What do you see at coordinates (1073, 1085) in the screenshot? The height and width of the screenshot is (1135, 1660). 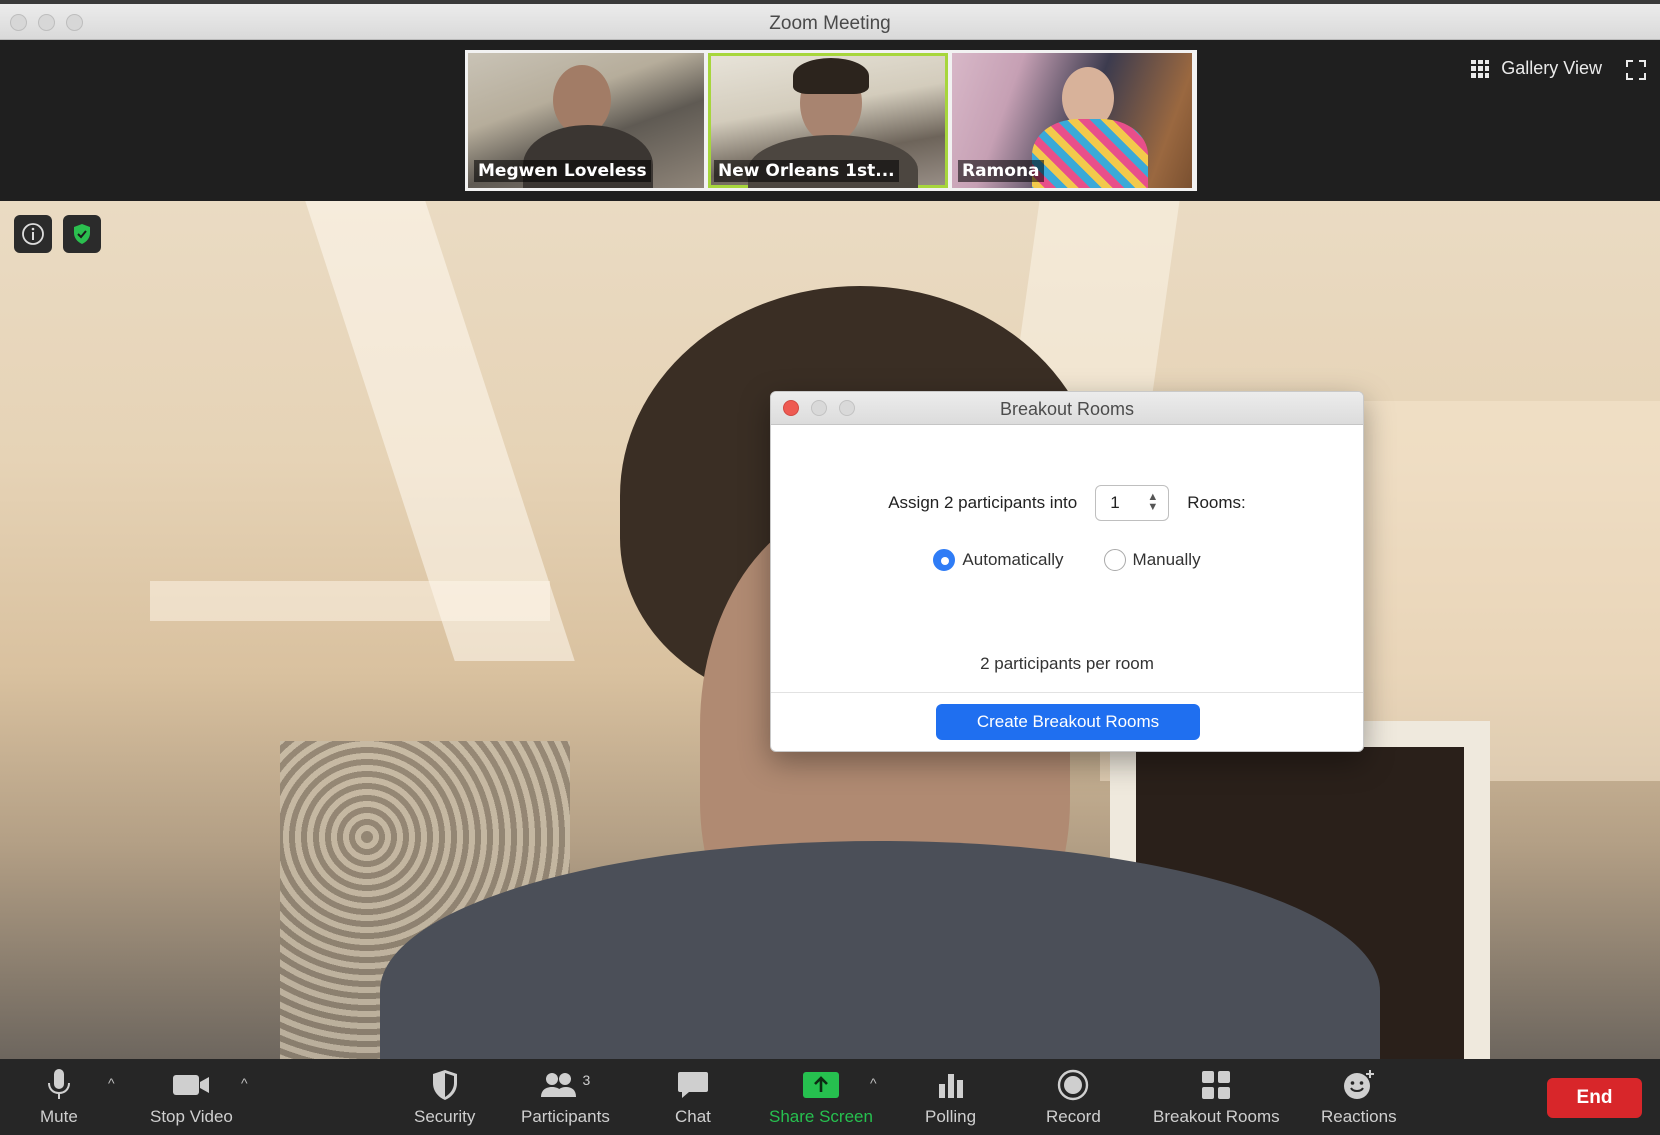 I see `record-icon` at bounding box center [1073, 1085].